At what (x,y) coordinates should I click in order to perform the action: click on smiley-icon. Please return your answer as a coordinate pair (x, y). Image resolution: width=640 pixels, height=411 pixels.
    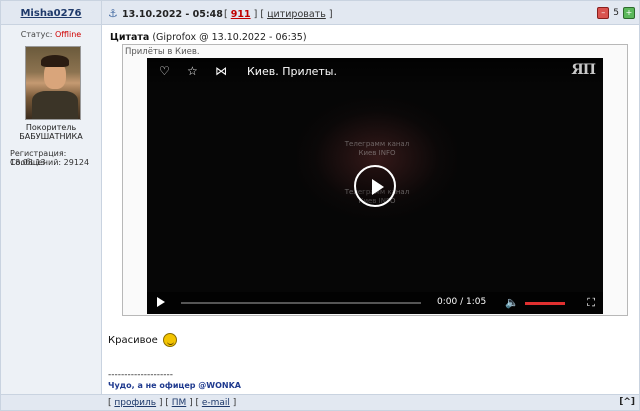
    Looking at the image, I should click on (169, 340).